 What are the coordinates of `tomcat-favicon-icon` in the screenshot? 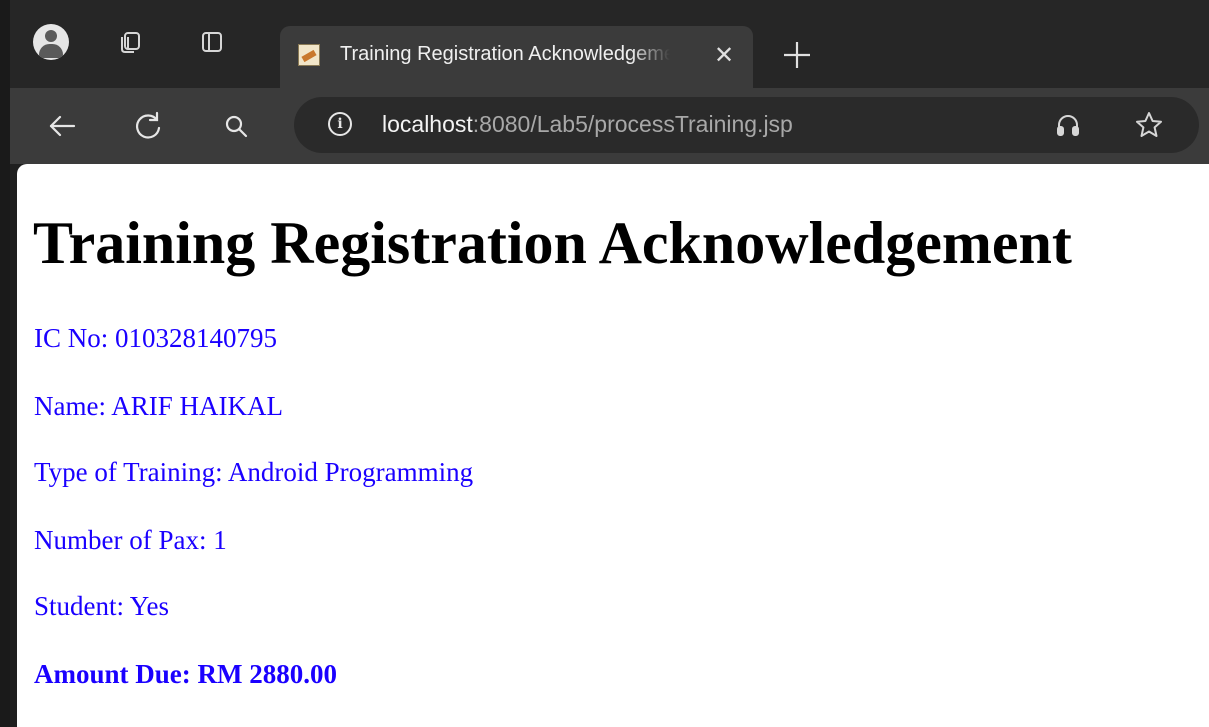 It's located at (309, 55).